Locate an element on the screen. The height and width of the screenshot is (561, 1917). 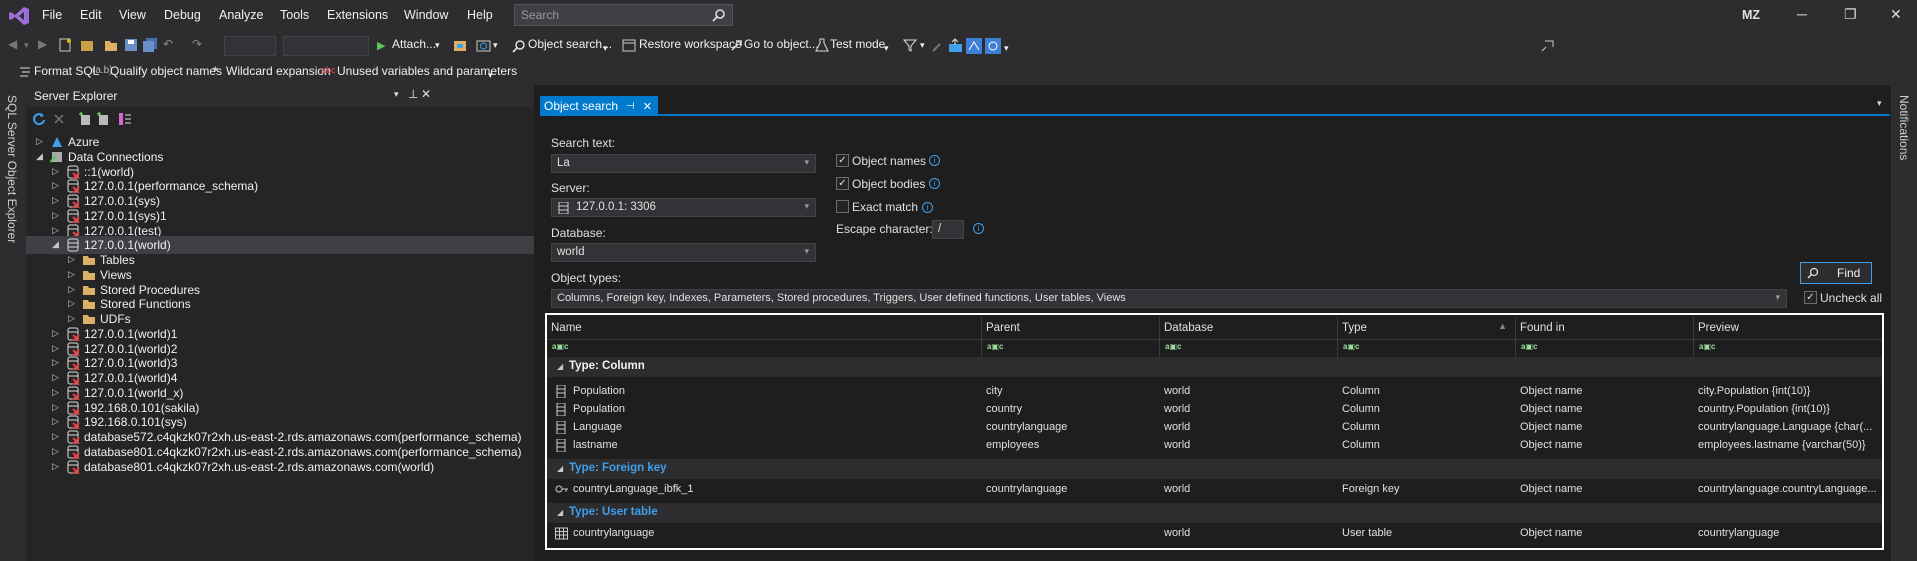
database-combobox: world ▾ is located at coordinates (683, 252).